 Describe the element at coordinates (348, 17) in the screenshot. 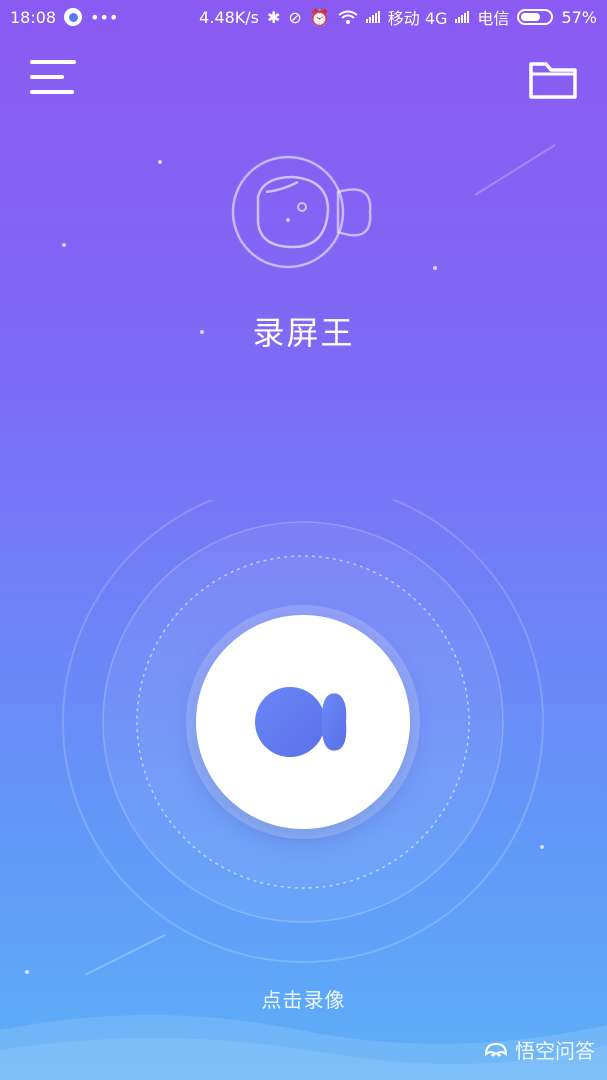

I see `wifi-icon` at that location.